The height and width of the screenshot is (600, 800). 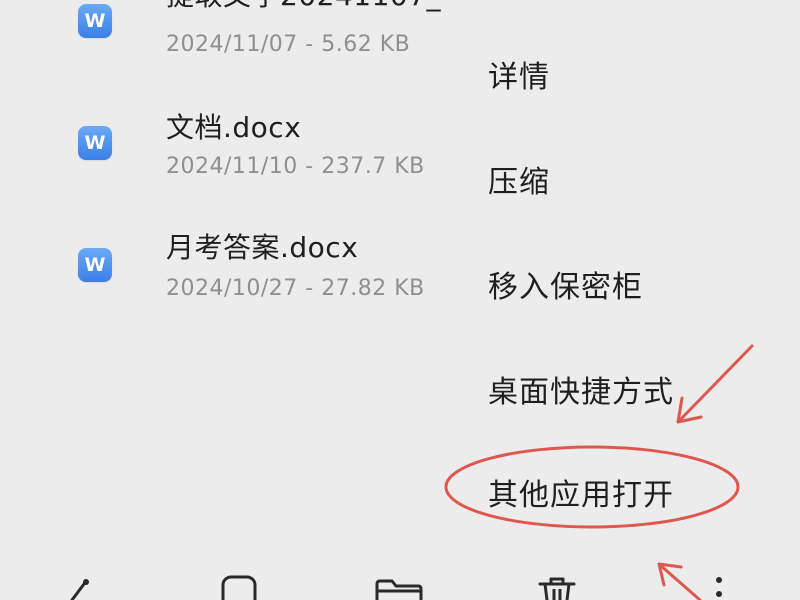 I want to click on menu-item-desktop-shortcut: 桌面快捷方式, so click(x=581, y=389).